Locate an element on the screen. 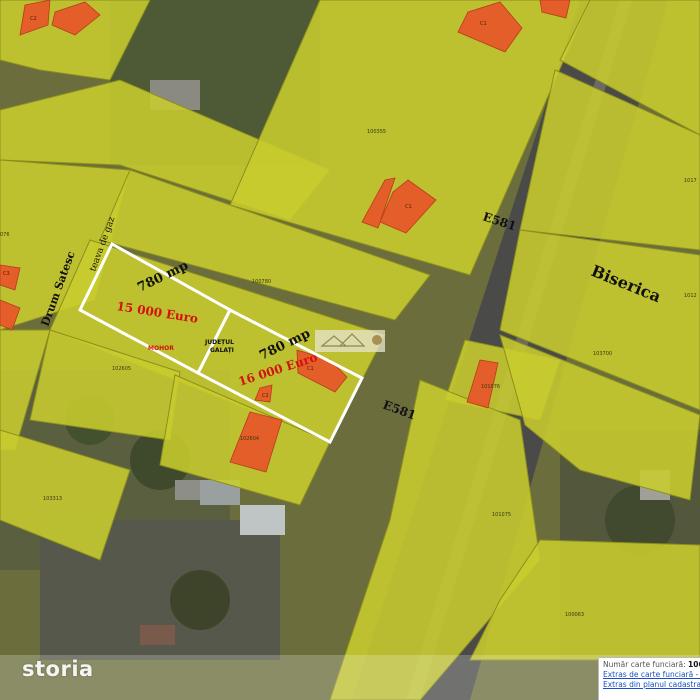  parcel-id: 100355 is located at coordinates (376, 132).